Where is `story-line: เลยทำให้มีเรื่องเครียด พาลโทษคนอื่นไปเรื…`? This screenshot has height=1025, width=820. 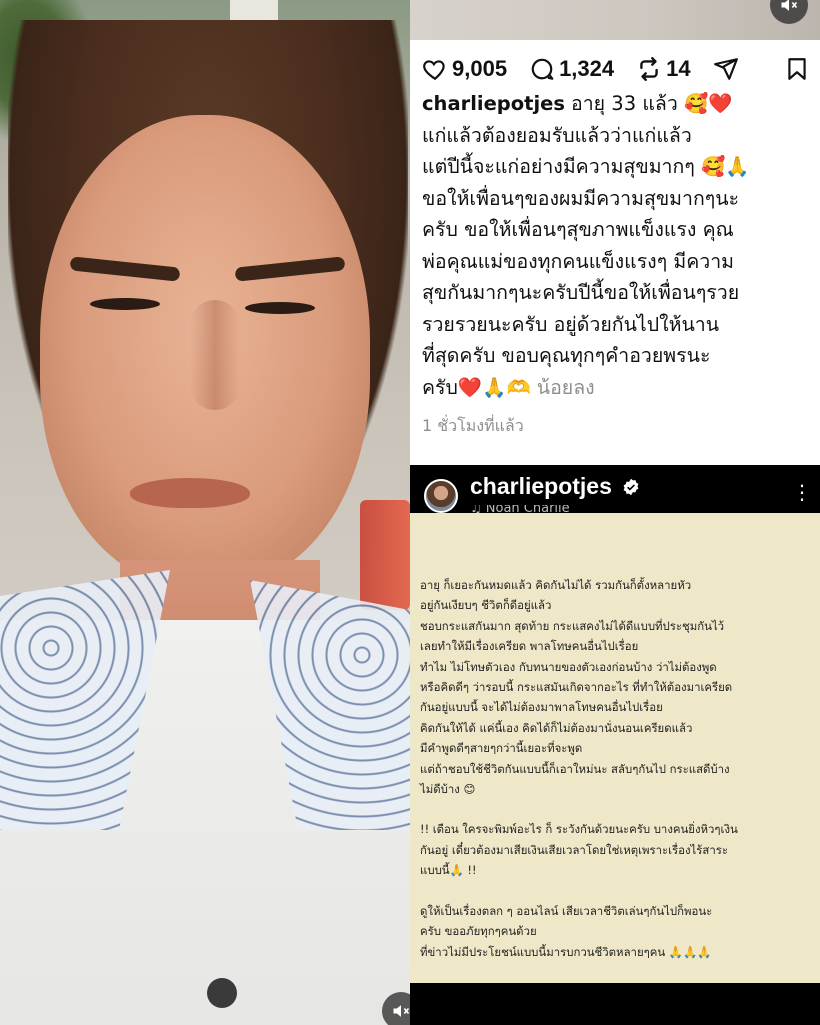 story-line: เลยทำให้มีเรื่องเครียด พาลโทษคนอื่นไปเรื… is located at coordinates (529, 646).